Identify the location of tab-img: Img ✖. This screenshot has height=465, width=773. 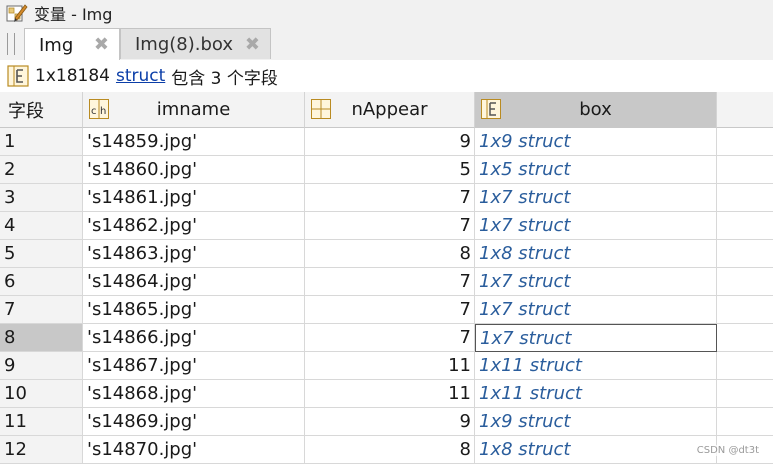
(72, 44).